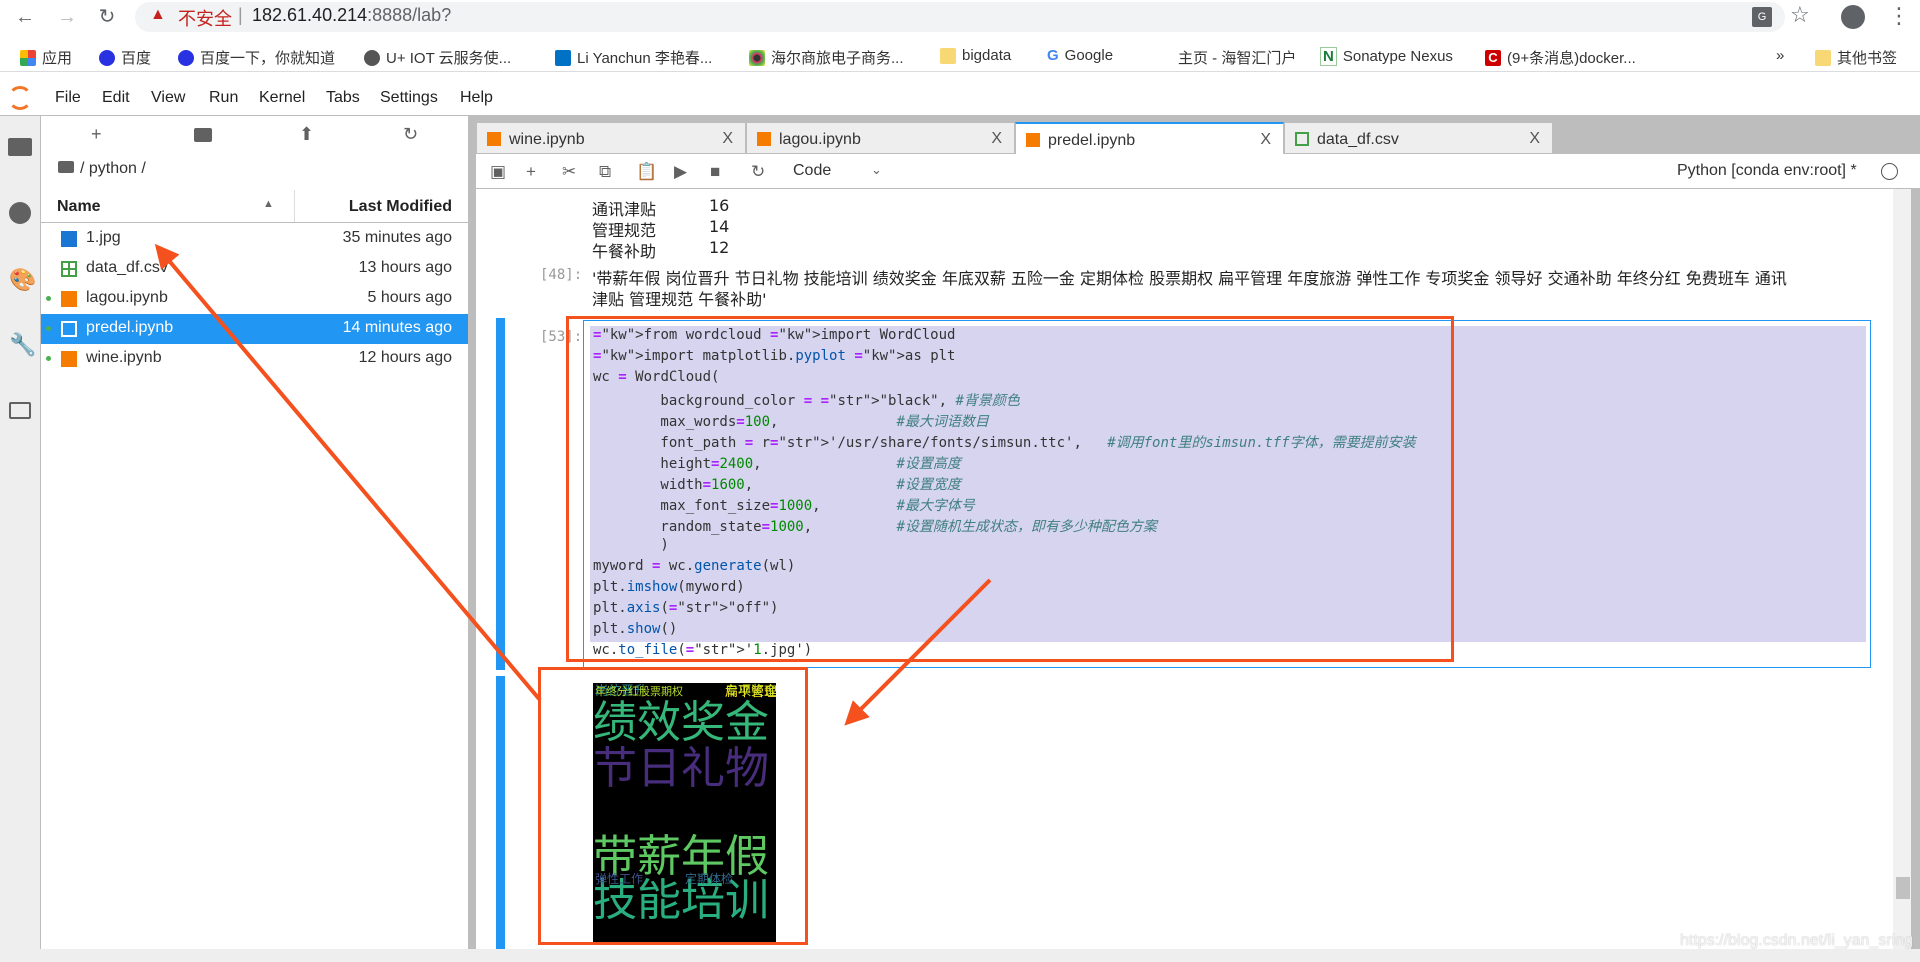  What do you see at coordinates (79, 207) in the screenshot?
I see `column-name: Name` at bounding box center [79, 207].